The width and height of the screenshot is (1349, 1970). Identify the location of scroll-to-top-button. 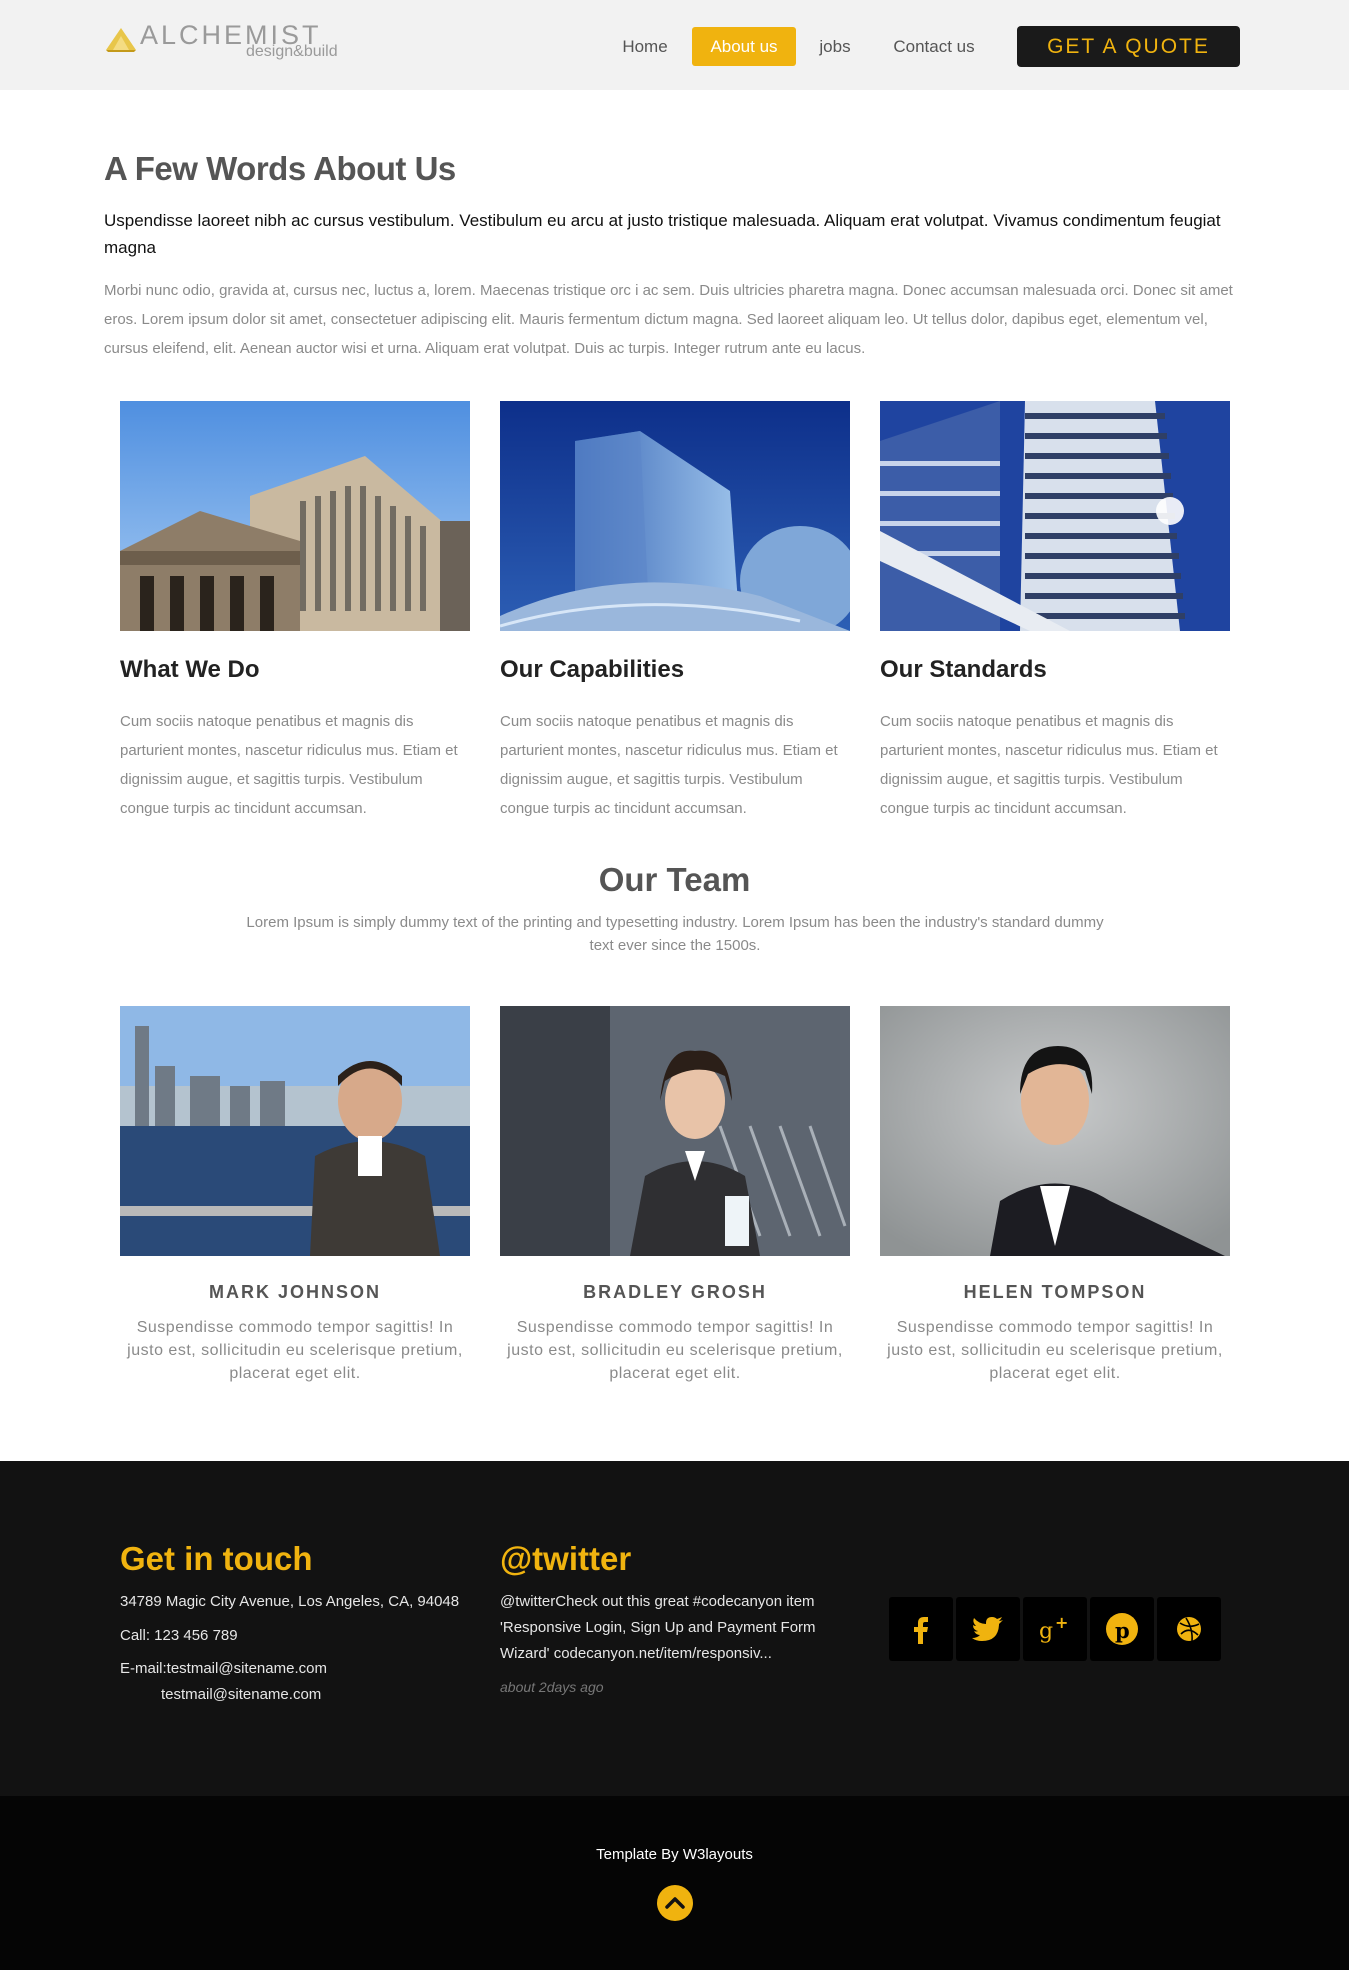
(675, 1903).